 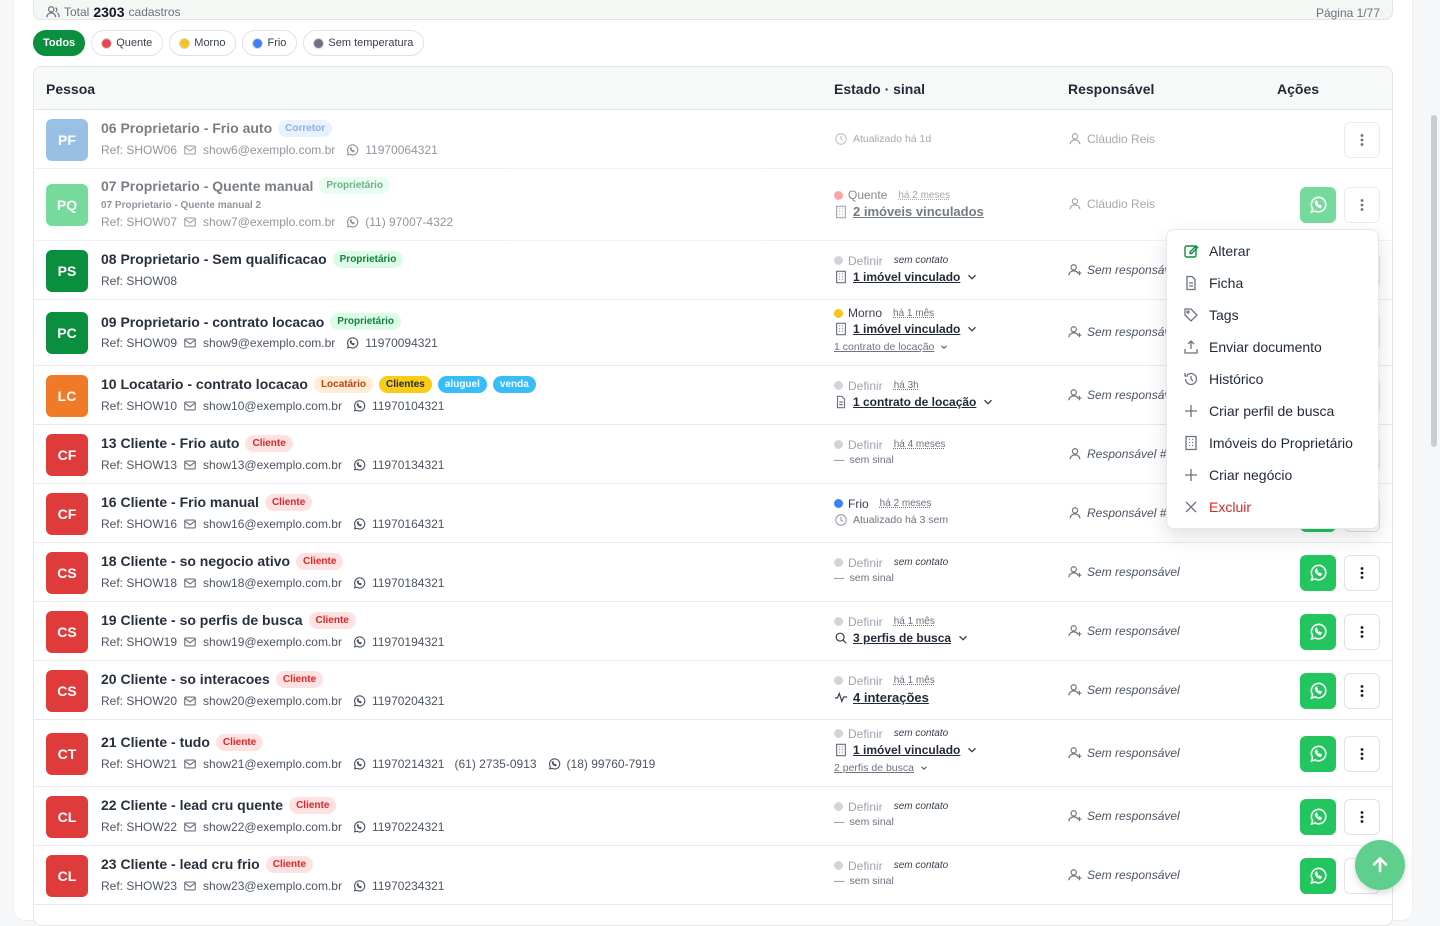 What do you see at coordinates (269, 150) in the screenshot?
I see `email-link: show6@exemplo.com.br` at bounding box center [269, 150].